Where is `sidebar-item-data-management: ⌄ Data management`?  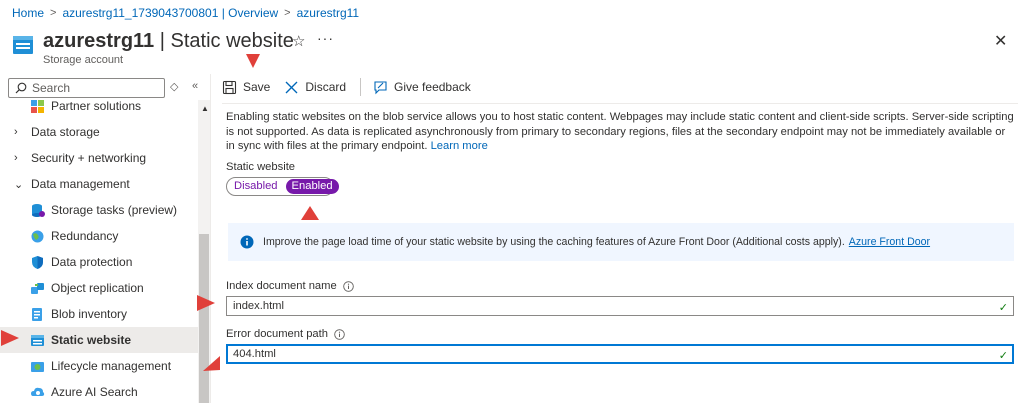
sidebar-item-data-management: ⌄ Data management is located at coordinates (99, 184).